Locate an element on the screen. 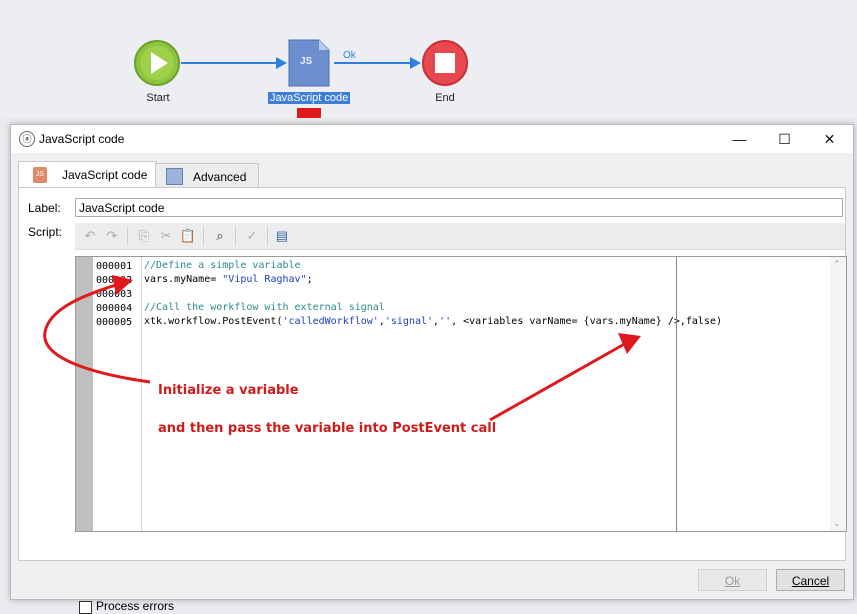  stop-icon is located at coordinates (445, 63).